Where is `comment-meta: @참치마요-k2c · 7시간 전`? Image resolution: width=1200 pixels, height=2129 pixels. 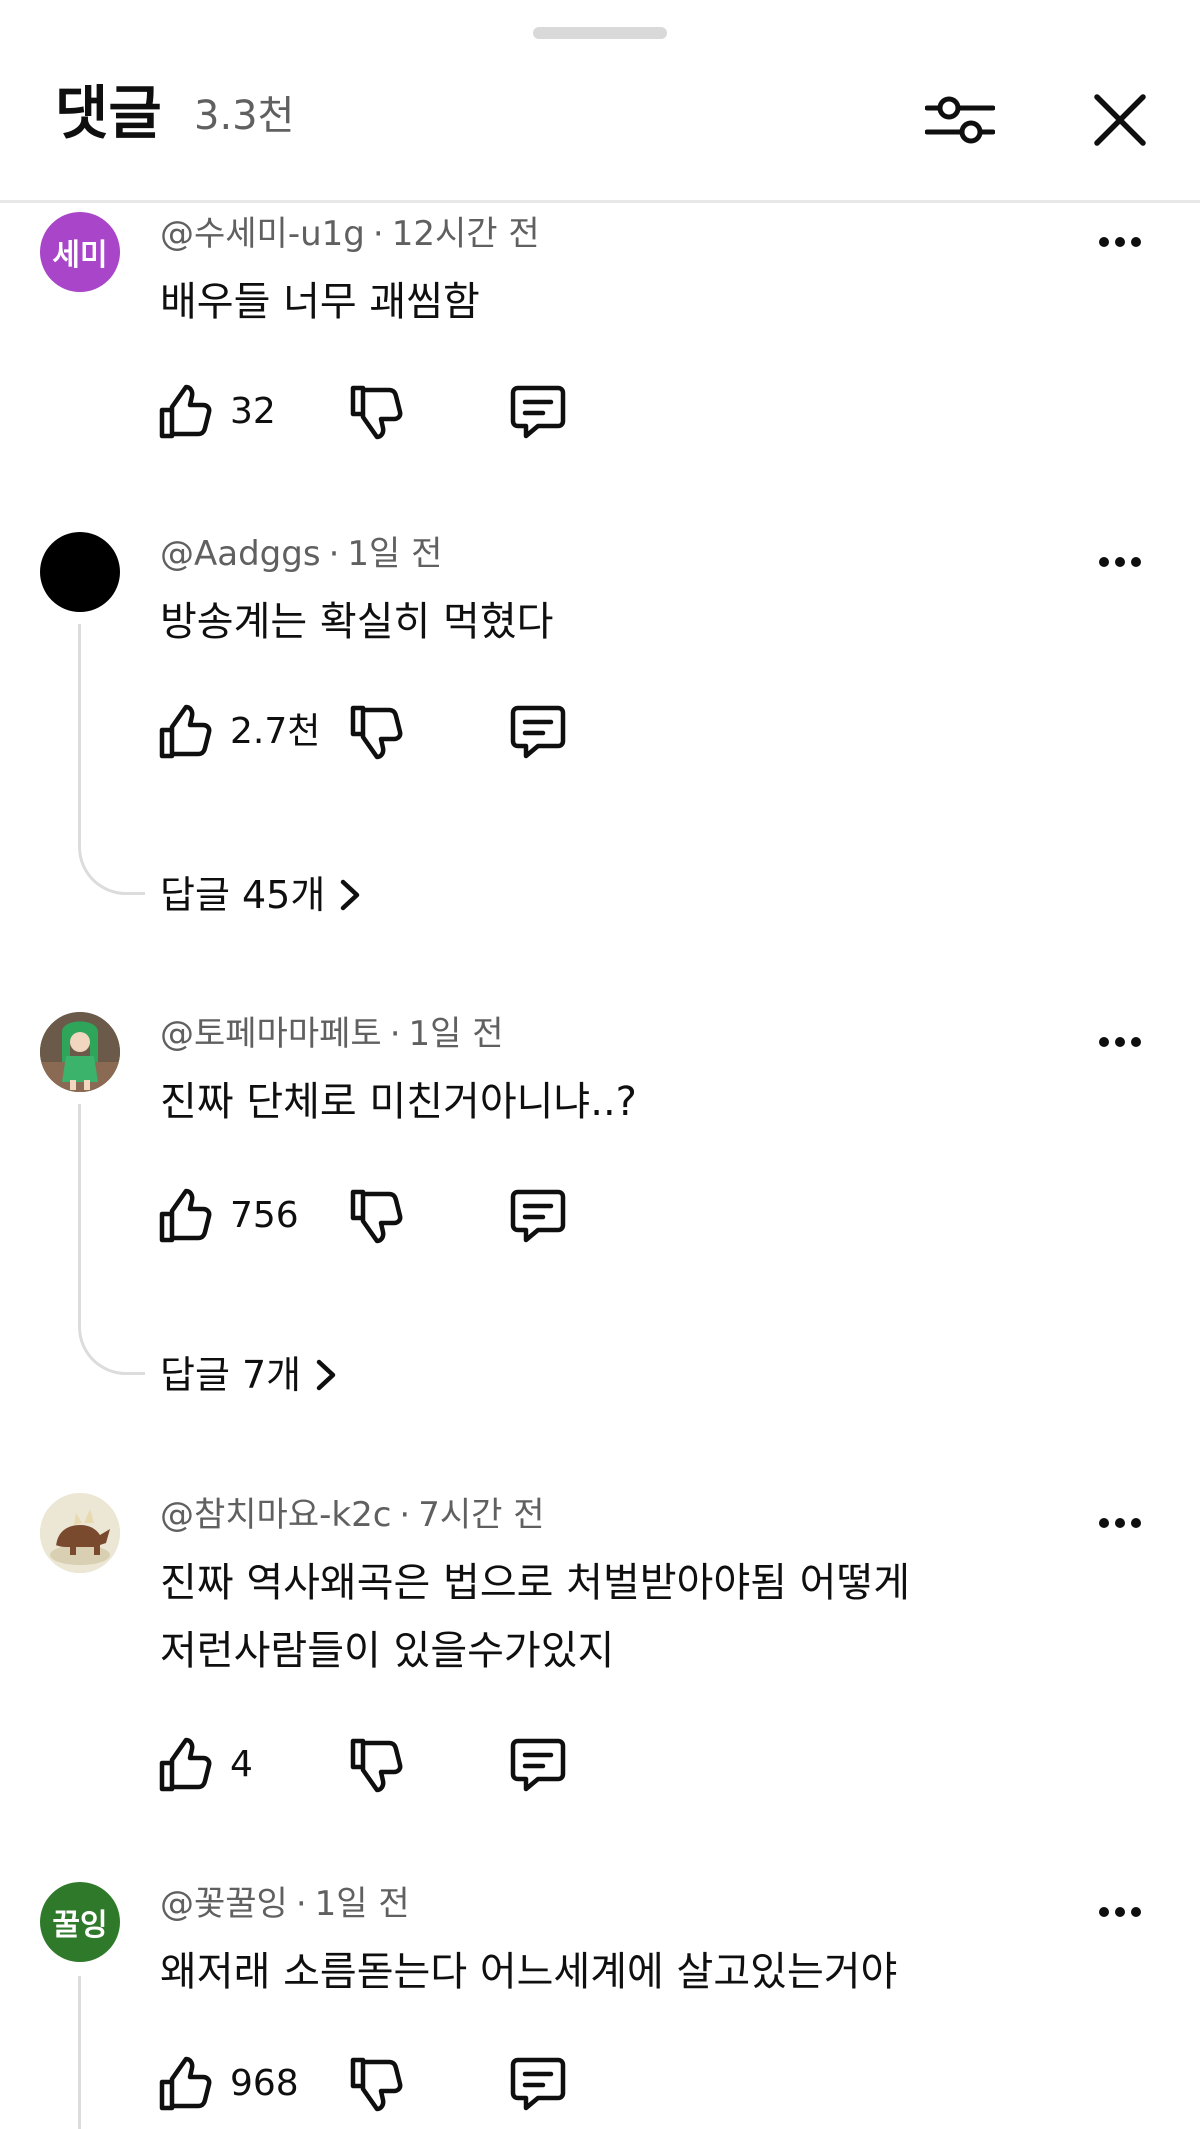
comment-meta: @참치마요-k2c · 7시간 전 is located at coordinates (352, 1515).